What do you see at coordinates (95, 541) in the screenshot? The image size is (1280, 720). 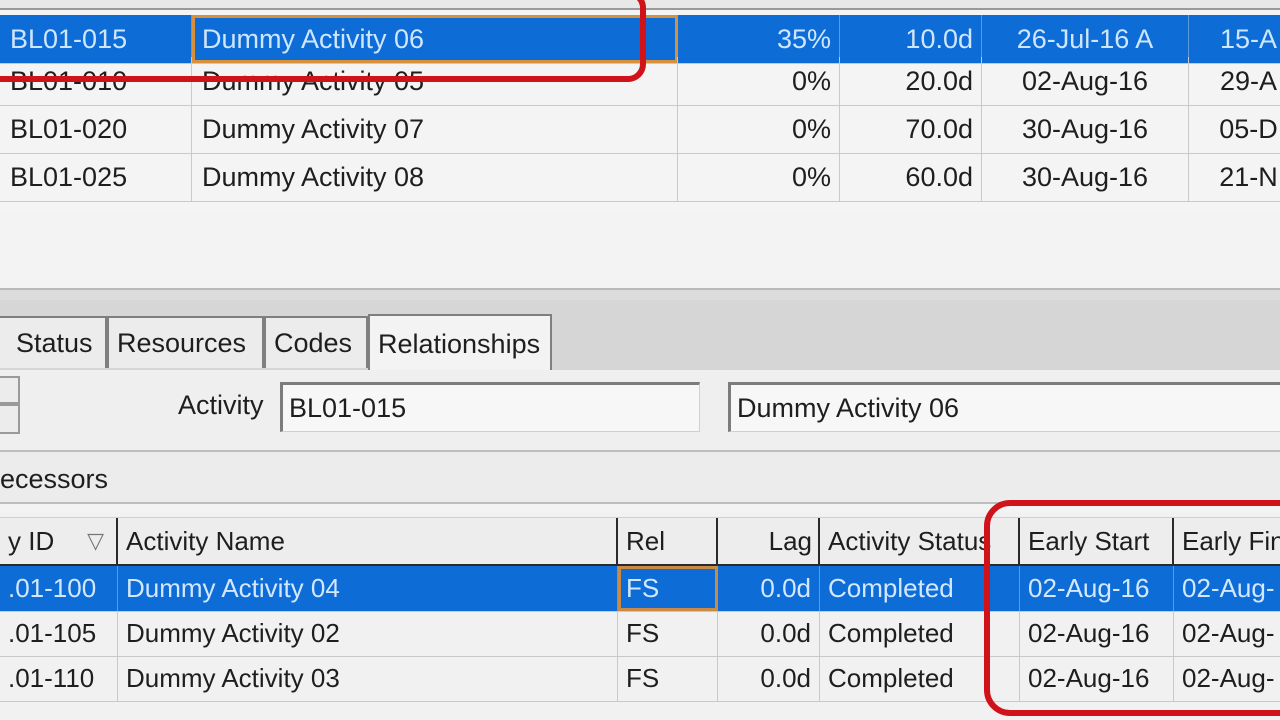 I see `sort-filter-icon: ▽` at bounding box center [95, 541].